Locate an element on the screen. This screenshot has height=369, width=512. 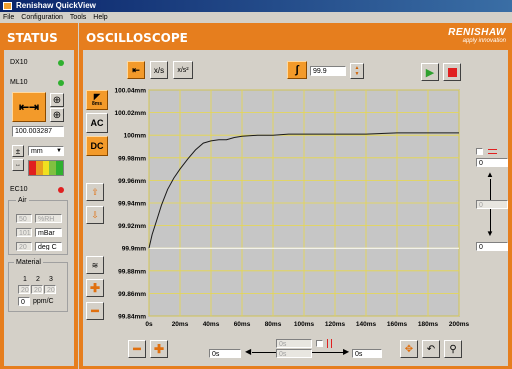
trigger-level-field: 99.9 is located at coordinates (328, 71).